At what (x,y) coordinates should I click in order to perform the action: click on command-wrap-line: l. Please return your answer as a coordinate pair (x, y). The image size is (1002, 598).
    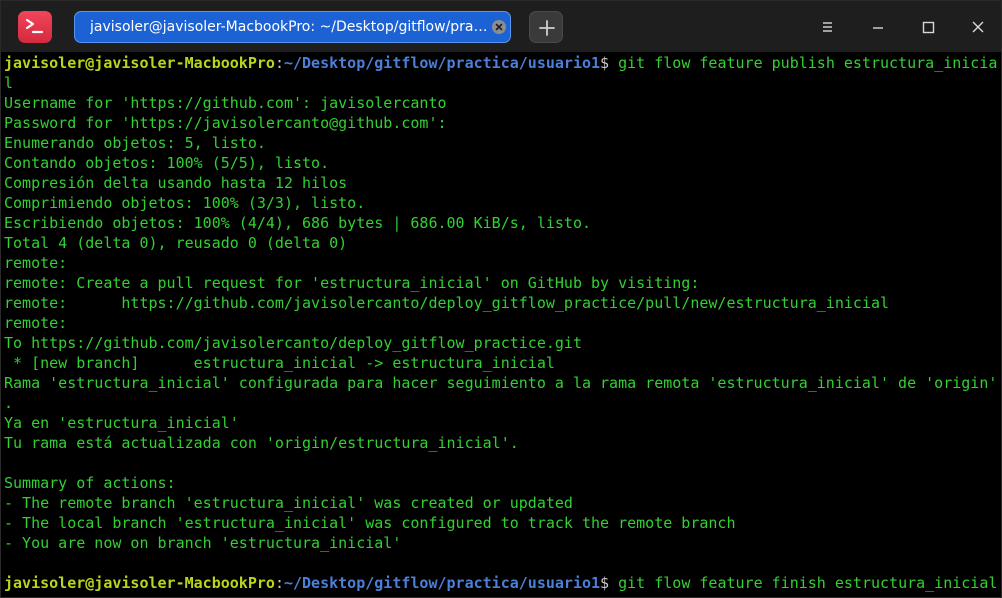
    Looking at the image, I should click on (502, 83).